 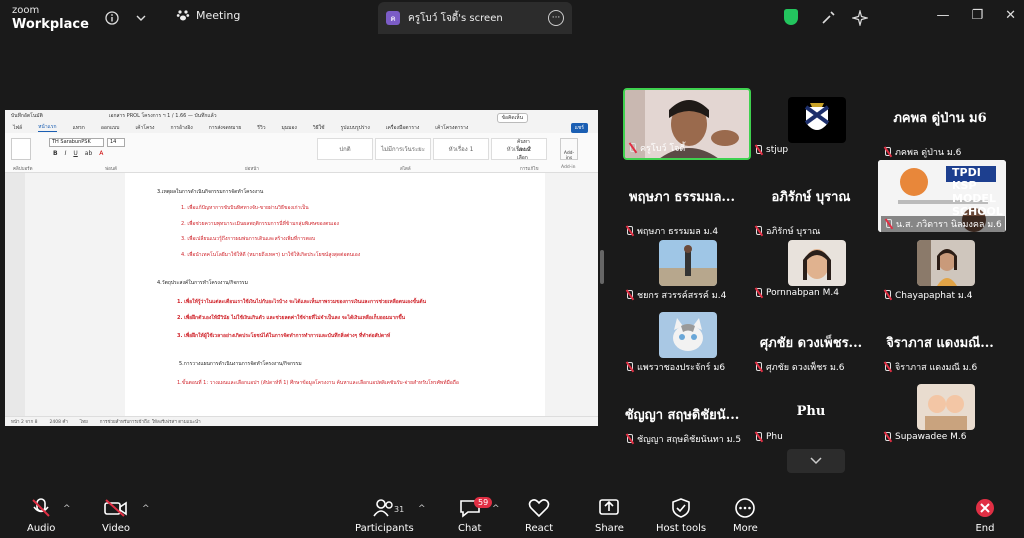 I want to click on word-share-button: แชร์, so click(x=579, y=127).